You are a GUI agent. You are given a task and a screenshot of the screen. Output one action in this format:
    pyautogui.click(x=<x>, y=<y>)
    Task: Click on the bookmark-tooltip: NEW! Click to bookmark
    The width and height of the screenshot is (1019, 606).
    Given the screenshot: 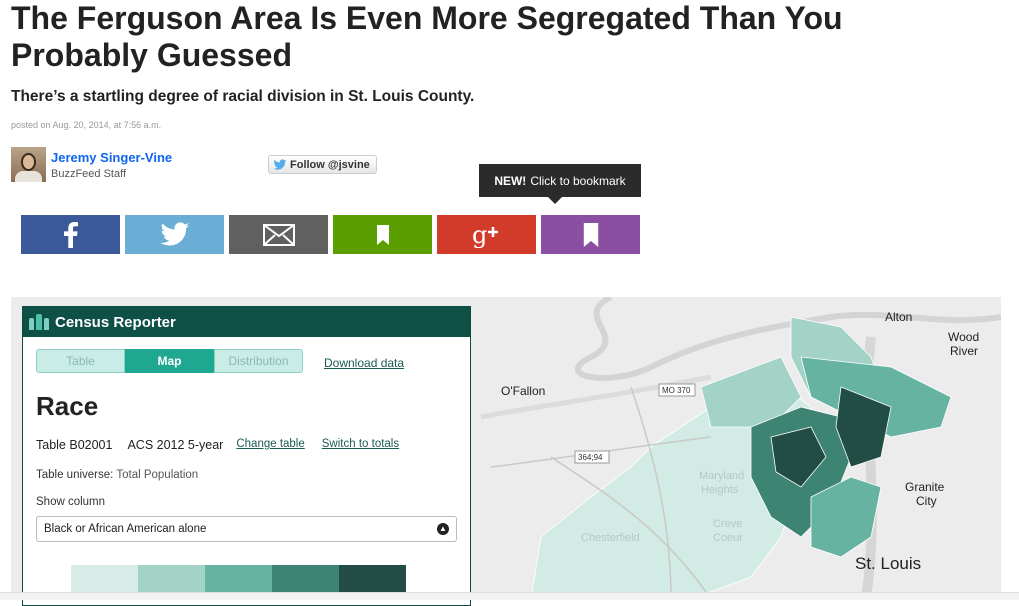 What is the action you would take?
    pyautogui.click(x=560, y=180)
    